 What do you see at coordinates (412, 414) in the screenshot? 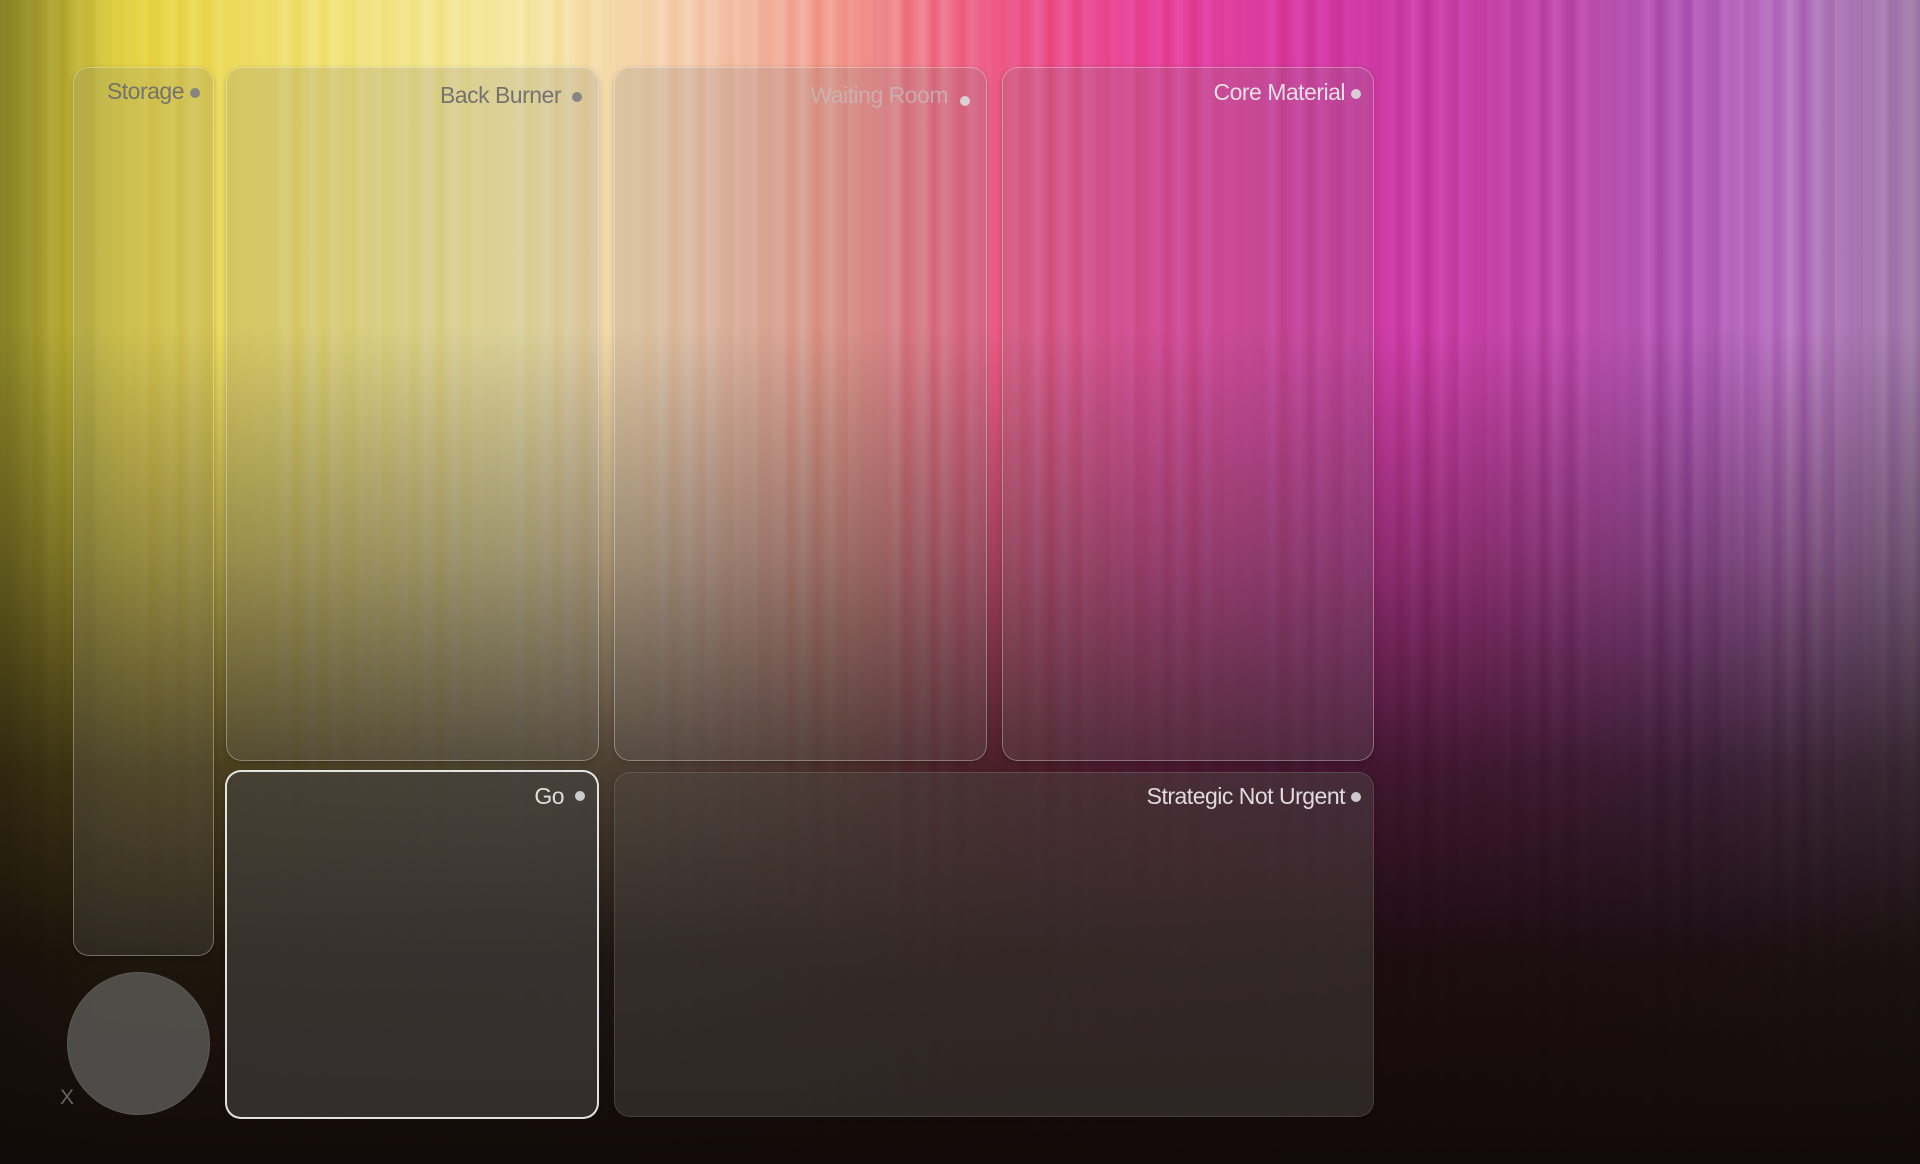
I see `zone-back-burner: Back Burner` at bounding box center [412, 414].